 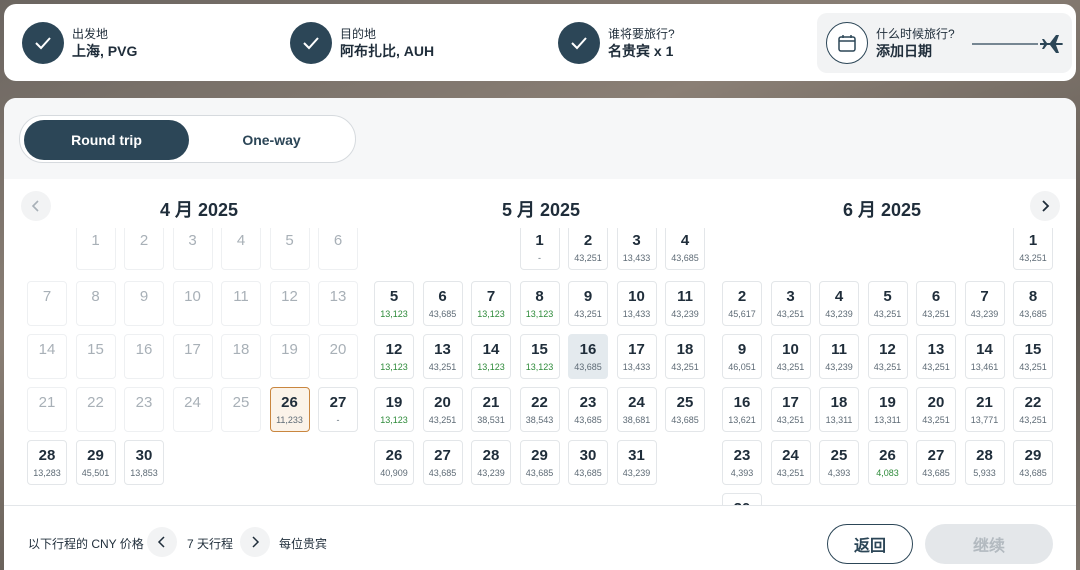 I want to click on step-origin: 出发地 上海, PVG, so click(x=79, y=43).